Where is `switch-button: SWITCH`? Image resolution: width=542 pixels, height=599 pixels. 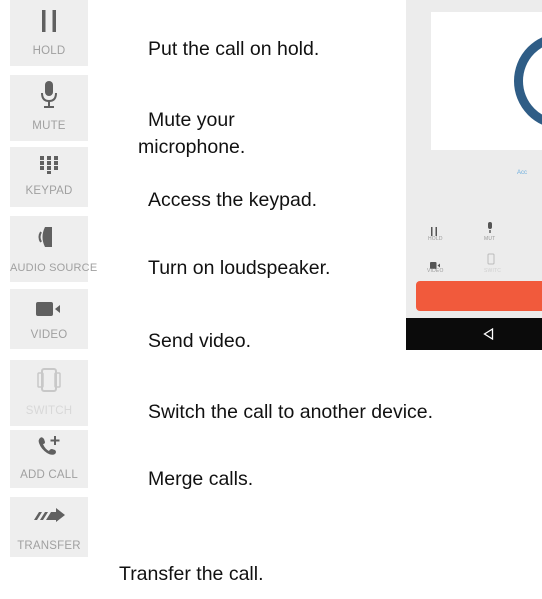
switch-button: SWITCH is located at coordinates (49, 393).